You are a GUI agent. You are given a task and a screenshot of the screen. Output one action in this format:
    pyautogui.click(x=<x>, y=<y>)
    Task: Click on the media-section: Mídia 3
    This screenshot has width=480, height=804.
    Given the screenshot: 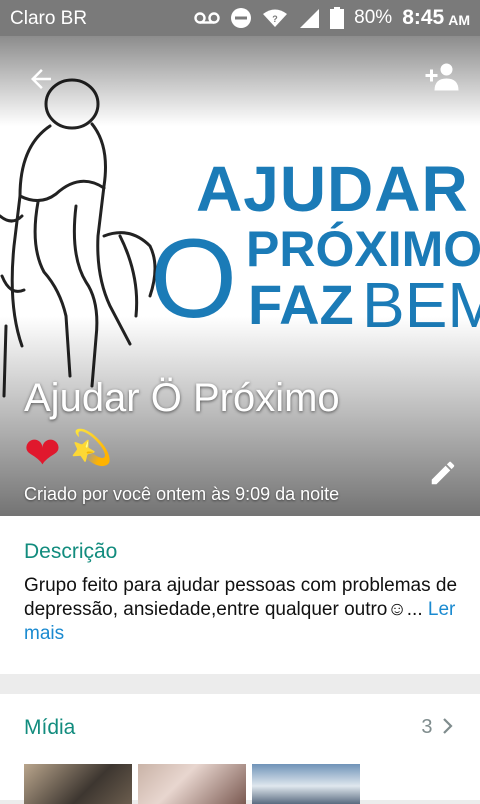 What is the action you would take?
    pyautogui.click(x=240, y=749)
    